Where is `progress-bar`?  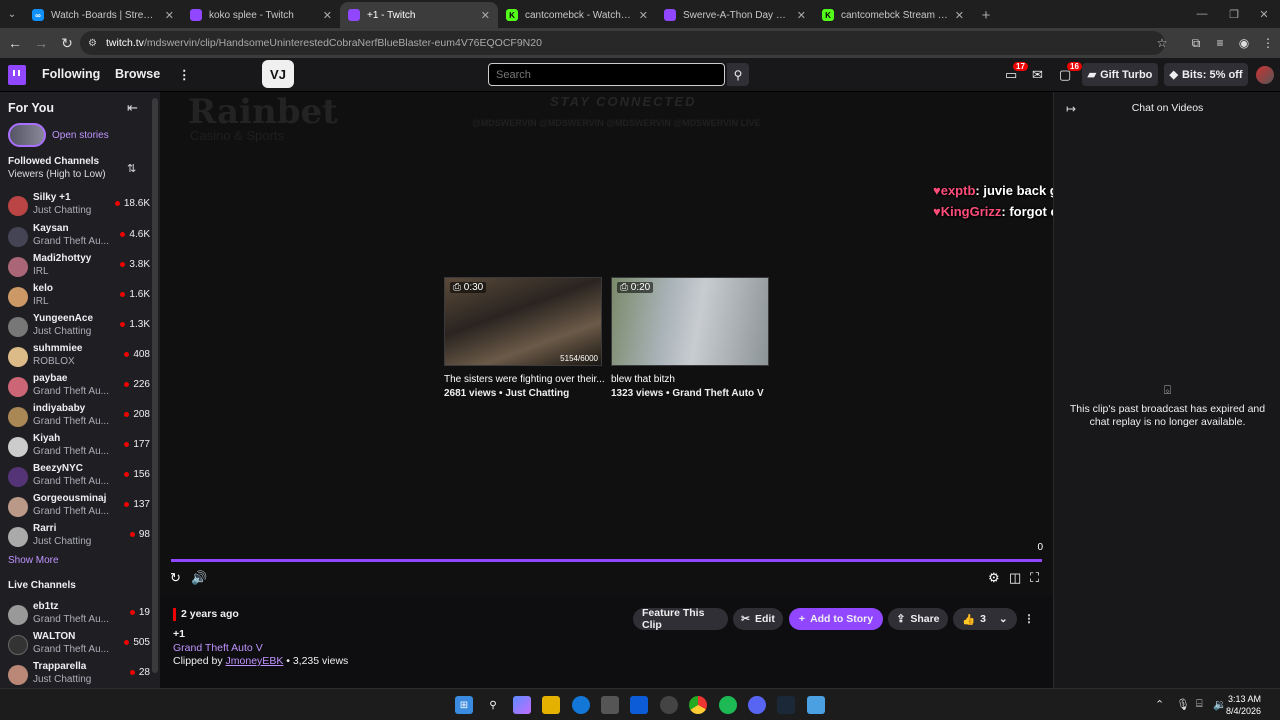
progress-bar is located at coordinates (606, 560).